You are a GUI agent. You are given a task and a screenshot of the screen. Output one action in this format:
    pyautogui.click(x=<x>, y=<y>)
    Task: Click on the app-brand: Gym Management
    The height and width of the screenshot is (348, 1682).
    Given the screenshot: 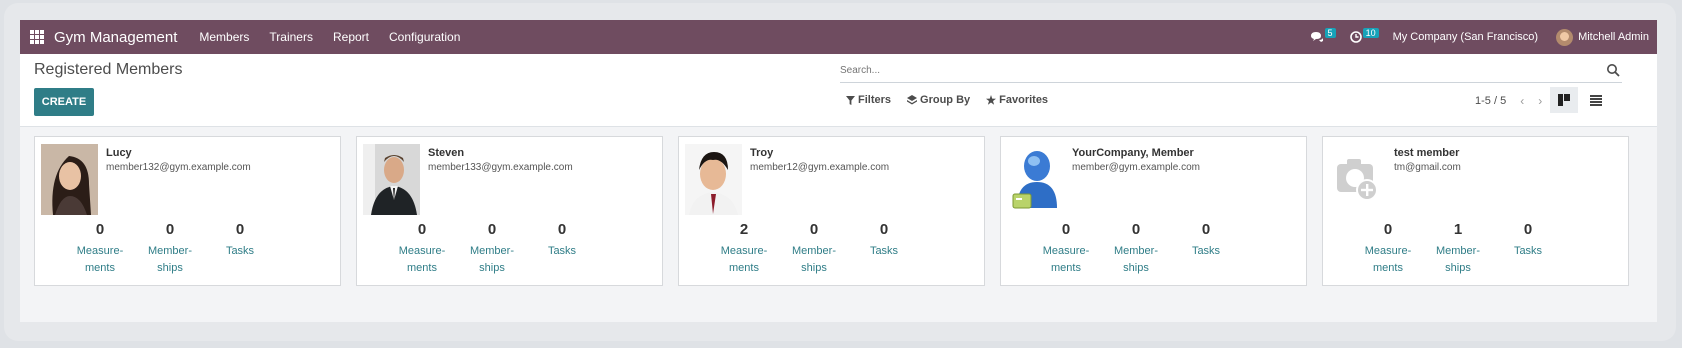 What is the action you would take?
    pyautogui.click(x=115, y=37)
    